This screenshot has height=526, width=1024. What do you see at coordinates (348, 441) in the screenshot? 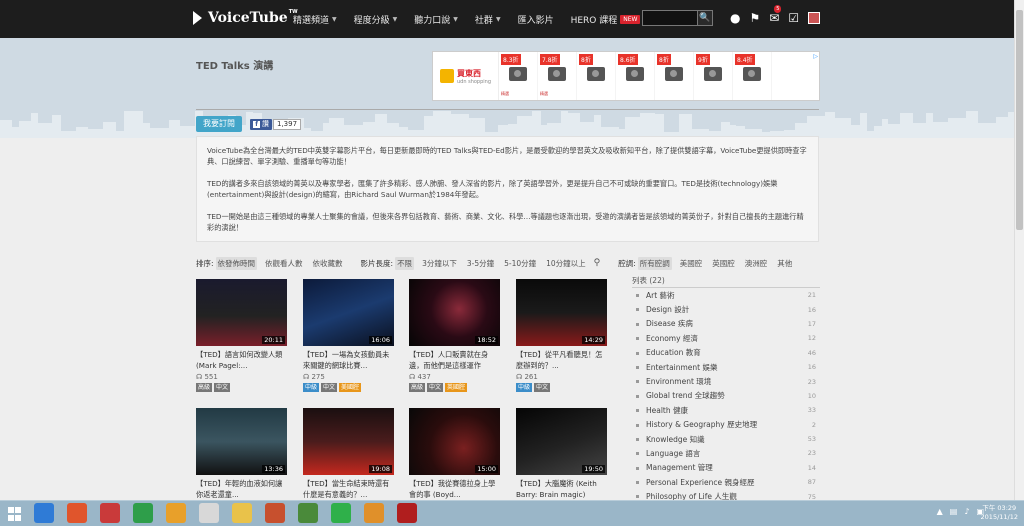
I see `video-thumbnail: 19:08` at bounding box center [348, 441].